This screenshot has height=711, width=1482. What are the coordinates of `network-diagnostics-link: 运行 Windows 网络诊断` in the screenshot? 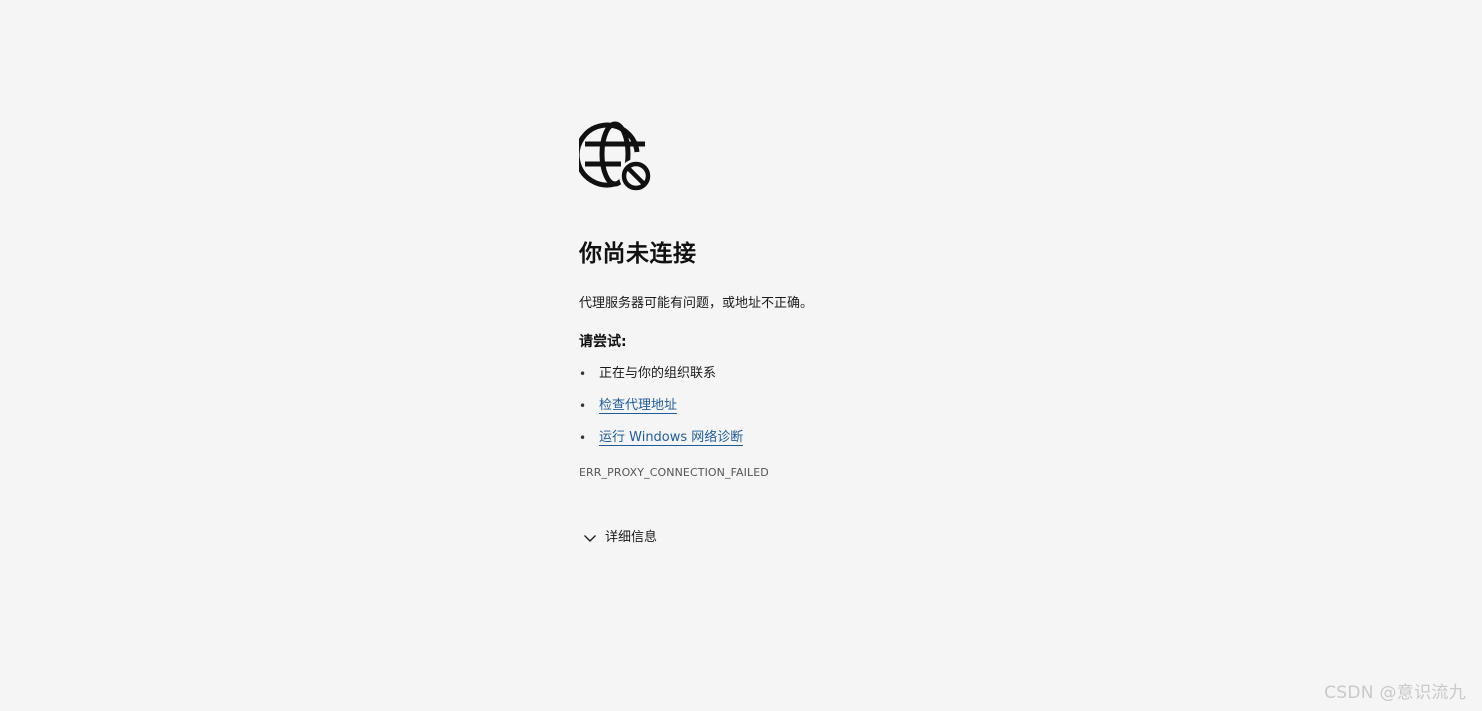 It's located at (671, 438).